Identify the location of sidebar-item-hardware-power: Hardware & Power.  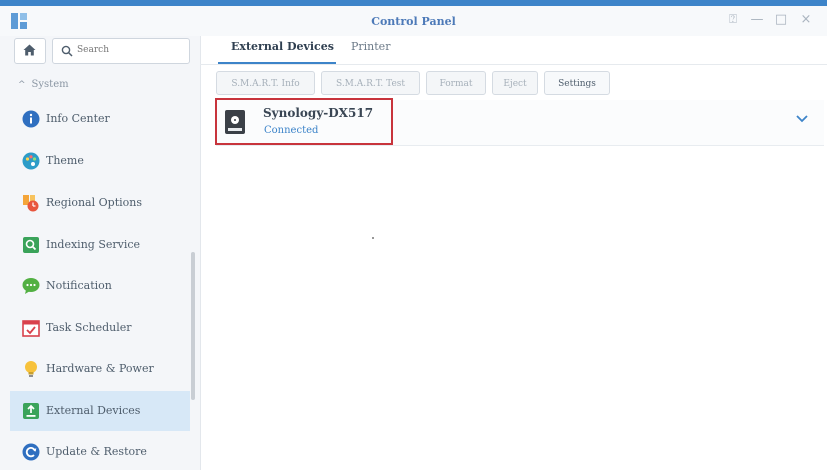
(100, 369).